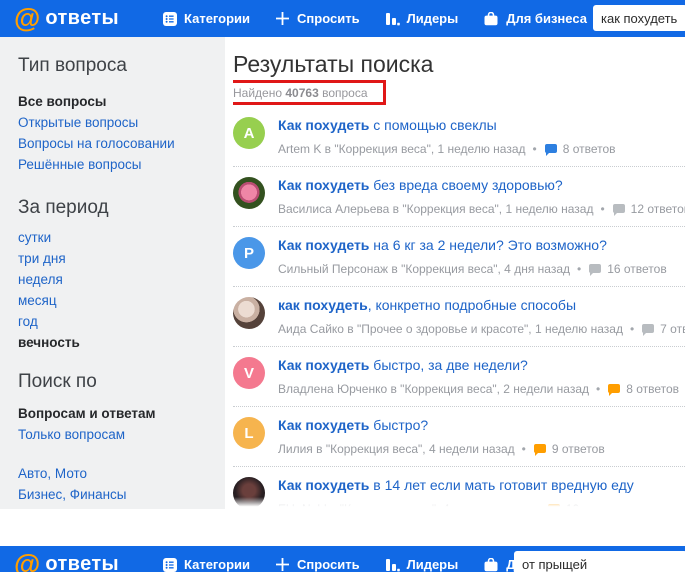  What do you see at coordinates (399, 425) in the screenshot?
I see `question-title-rest: быстро?` at bounding box center [399, 425].